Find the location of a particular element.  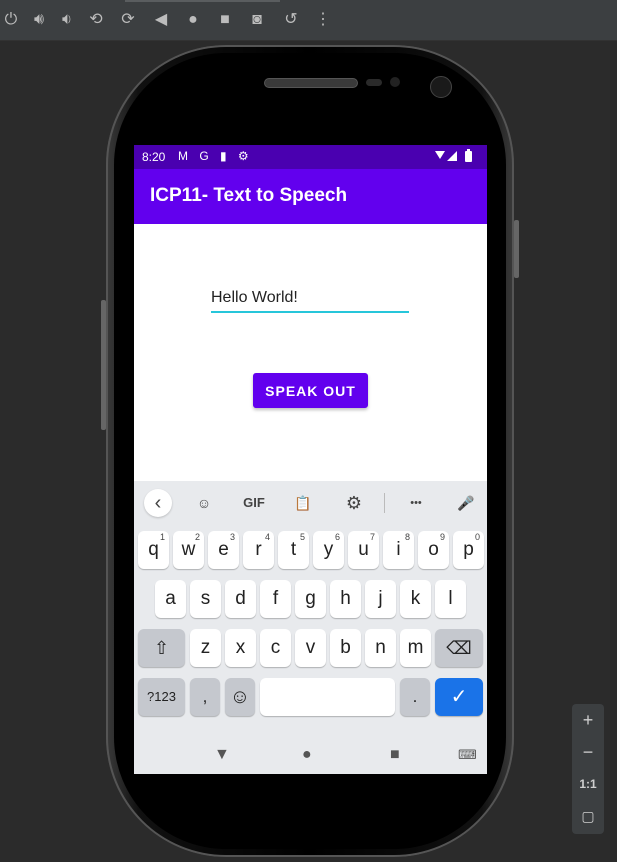

period-key: . is located at coordinates (415, 697).